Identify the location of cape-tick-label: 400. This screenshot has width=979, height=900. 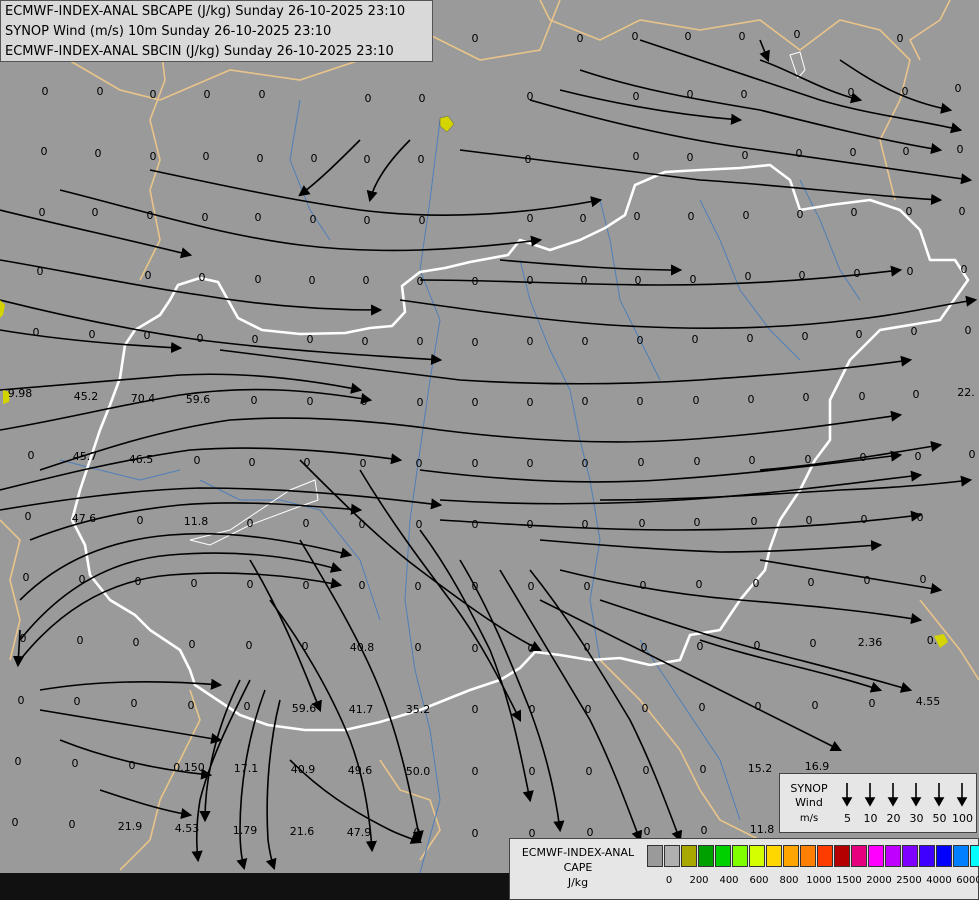
(729, 880).